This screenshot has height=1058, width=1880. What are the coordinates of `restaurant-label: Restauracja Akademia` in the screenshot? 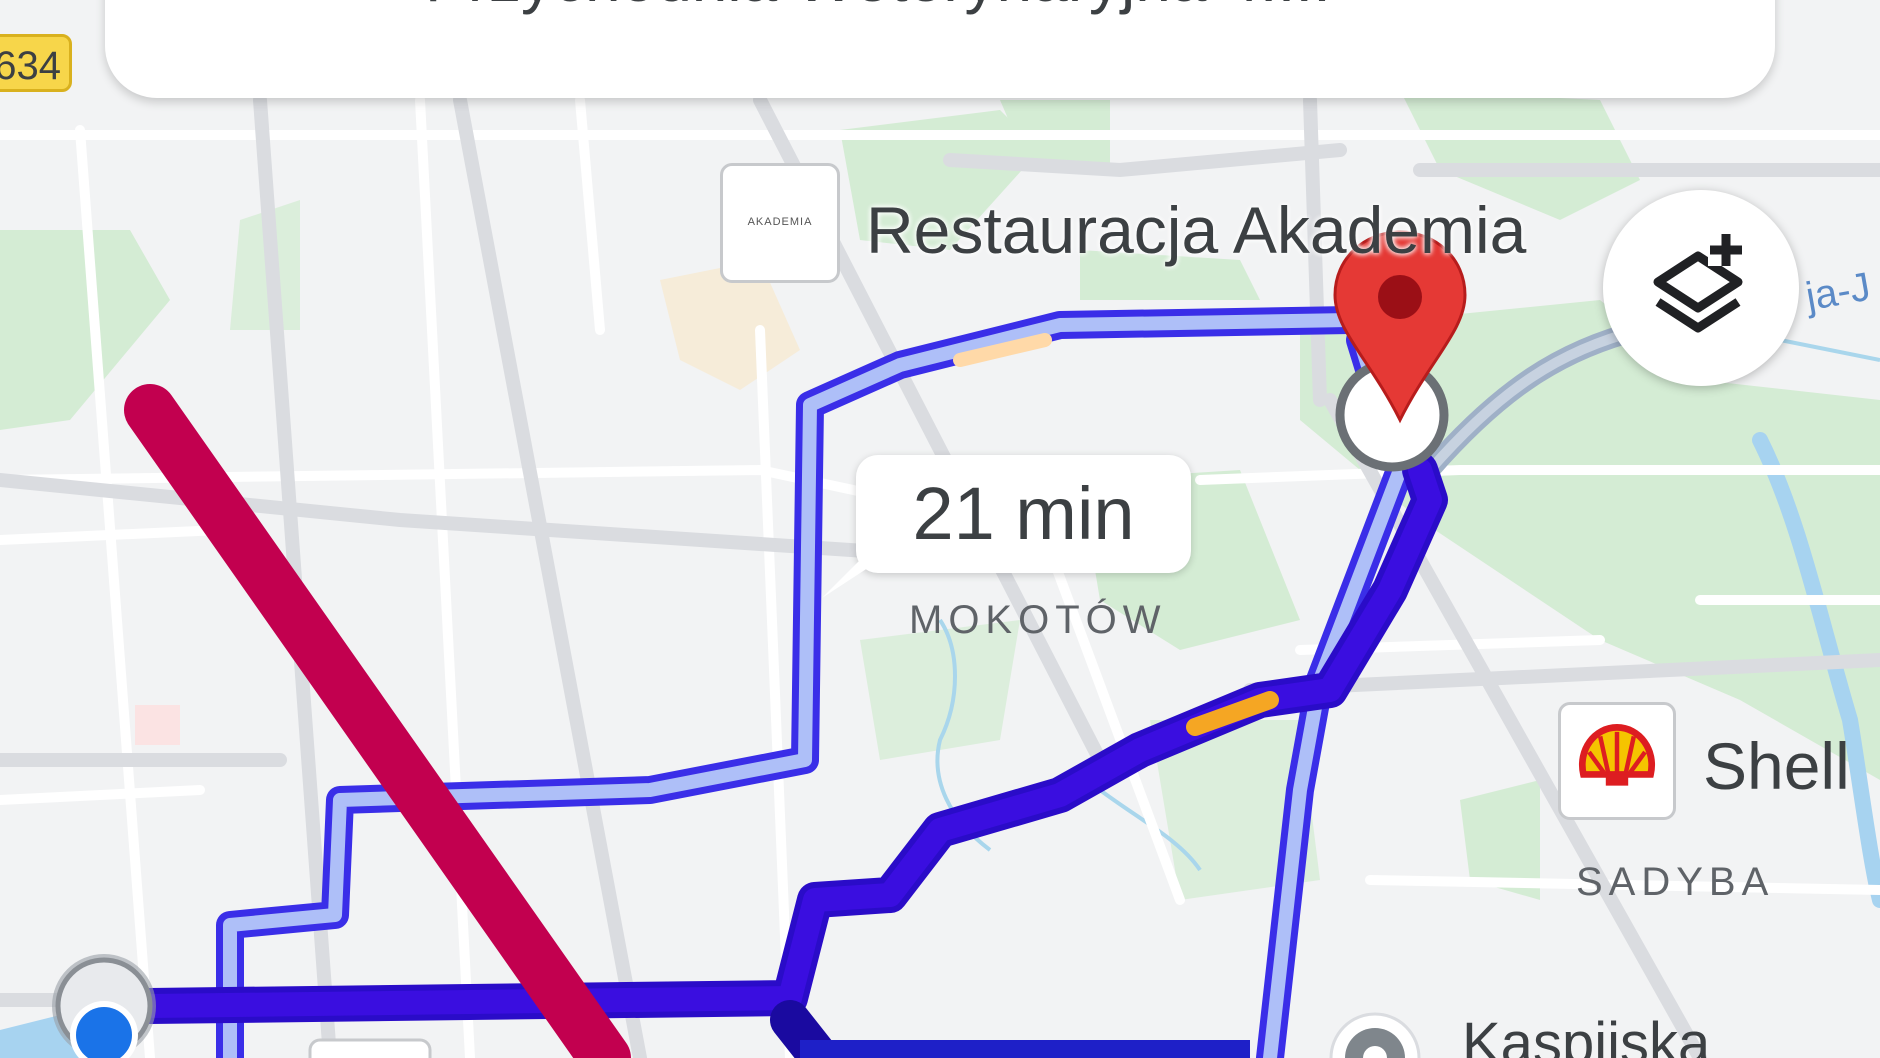 It's located at (1196, 230).